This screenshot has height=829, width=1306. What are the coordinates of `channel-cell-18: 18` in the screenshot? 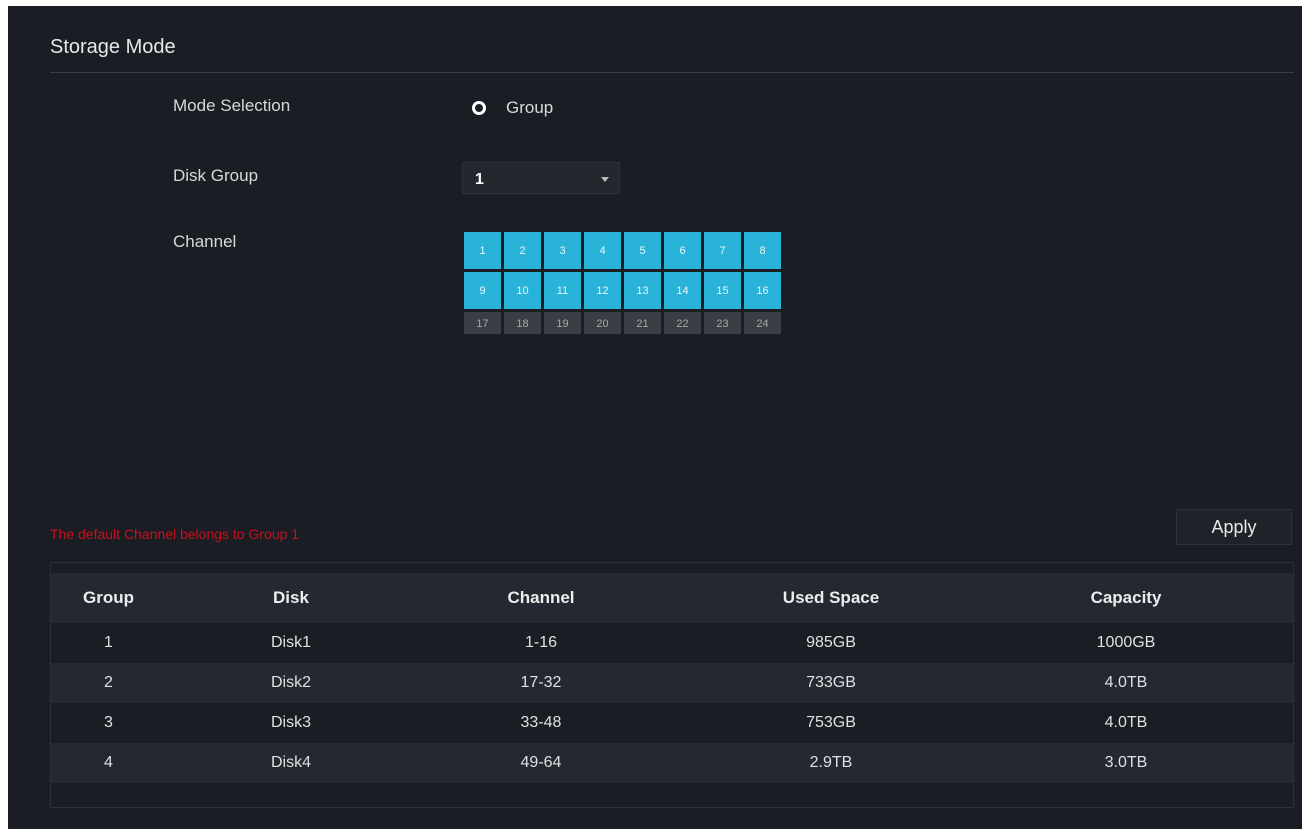 It's located at (522, 323).